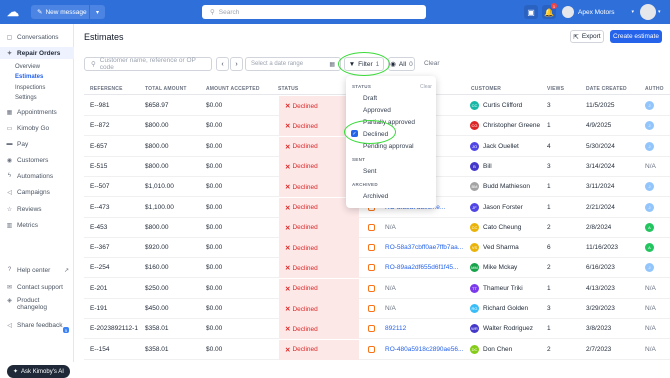 This screenshot has width=670, height=378. What do you see at coordinates (222, 64) in the screenshot?
I see `prev-button: ‹` at bounding box center [222, 64].